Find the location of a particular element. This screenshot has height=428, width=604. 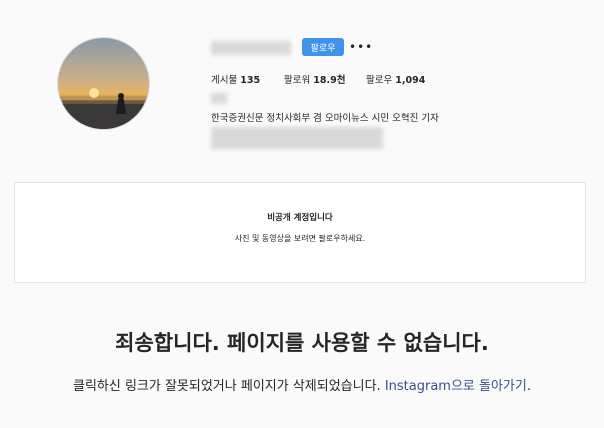

stat-followers: 팔로워 18.9천 is located at coordinates (314, 79).